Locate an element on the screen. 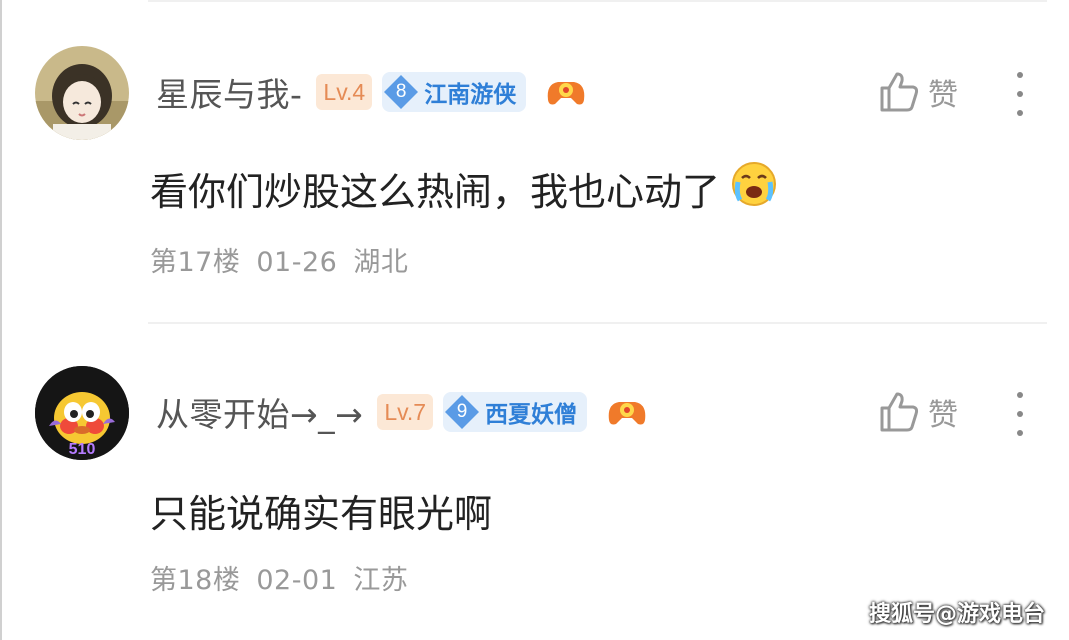 The width and height of the screenshot is (1069, 640). username: 星辰与我- is located at coordinates (229, 92).